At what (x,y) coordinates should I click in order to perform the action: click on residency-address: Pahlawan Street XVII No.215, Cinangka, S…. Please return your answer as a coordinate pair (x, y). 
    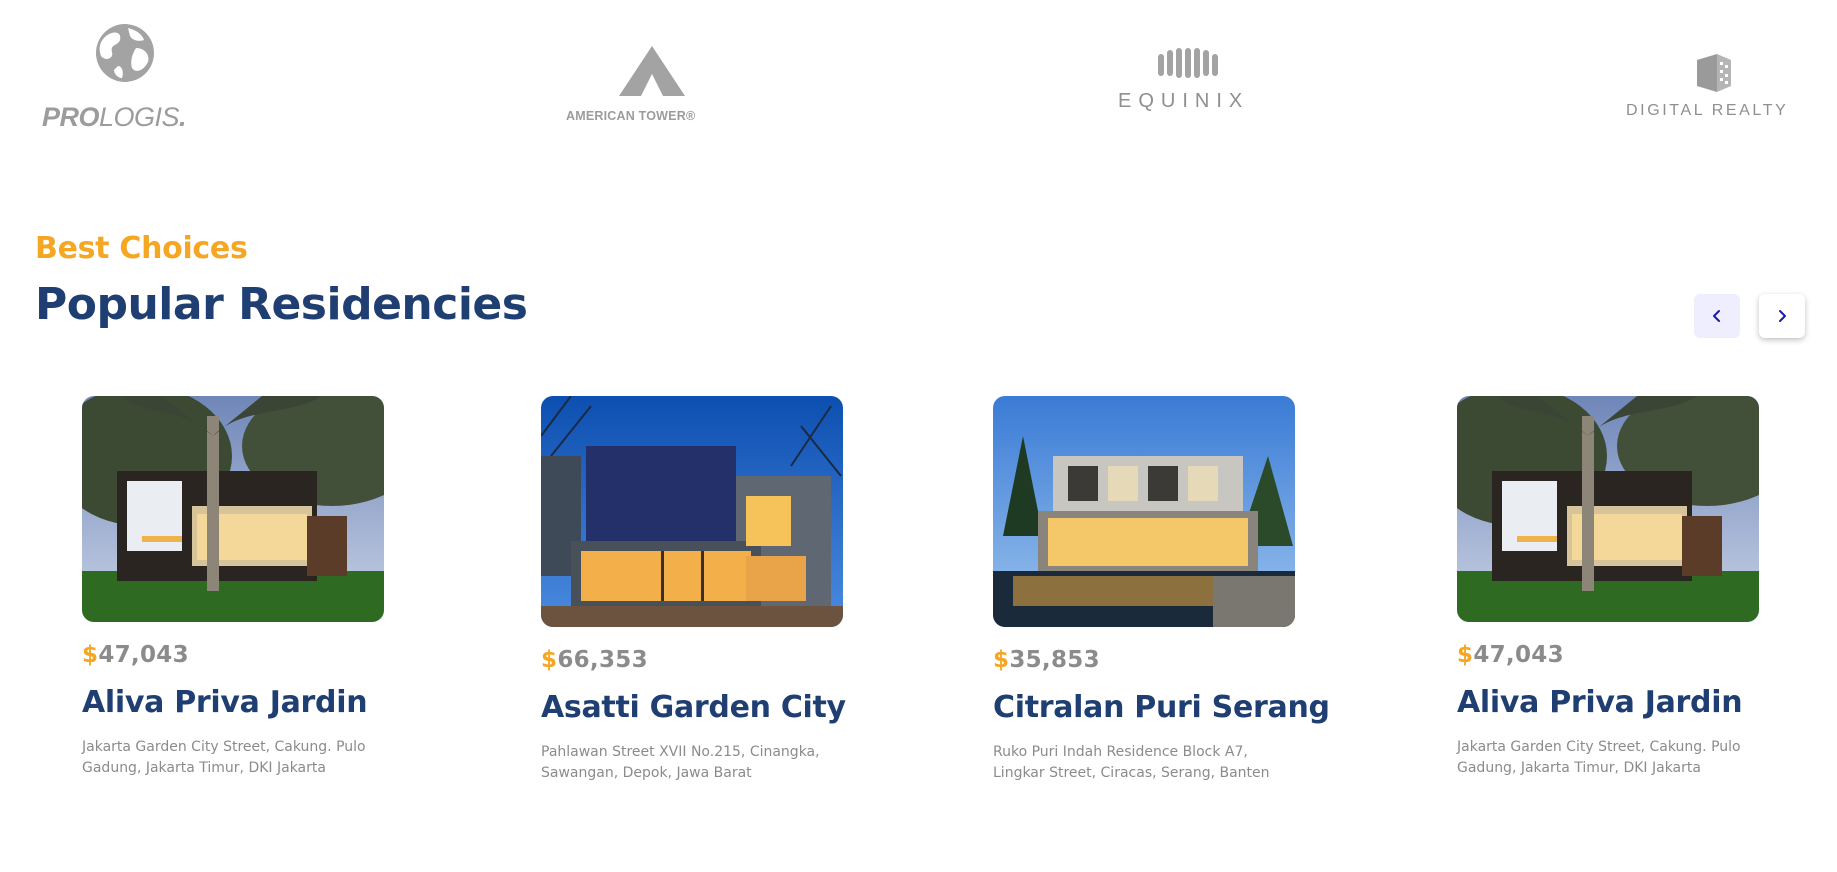
    Looking at the image, I should click on (680, 762).